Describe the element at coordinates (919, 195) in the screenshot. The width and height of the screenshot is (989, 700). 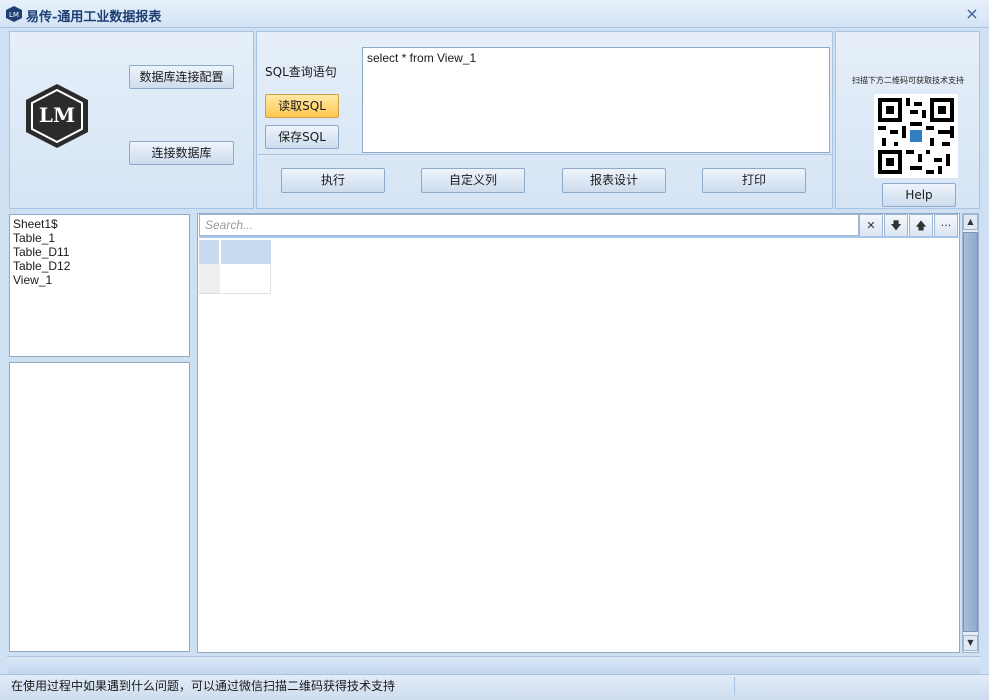
I see `help-button: Help` at that location.